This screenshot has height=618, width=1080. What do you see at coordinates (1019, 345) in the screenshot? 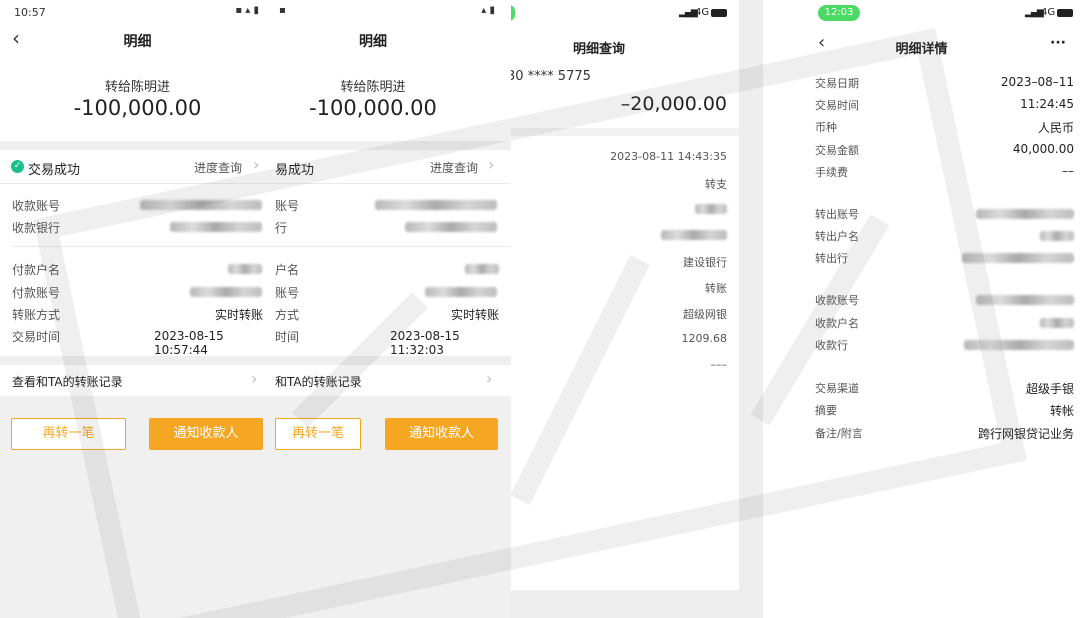
I see `in-bank-masked` at bounding box center [1019, 345].